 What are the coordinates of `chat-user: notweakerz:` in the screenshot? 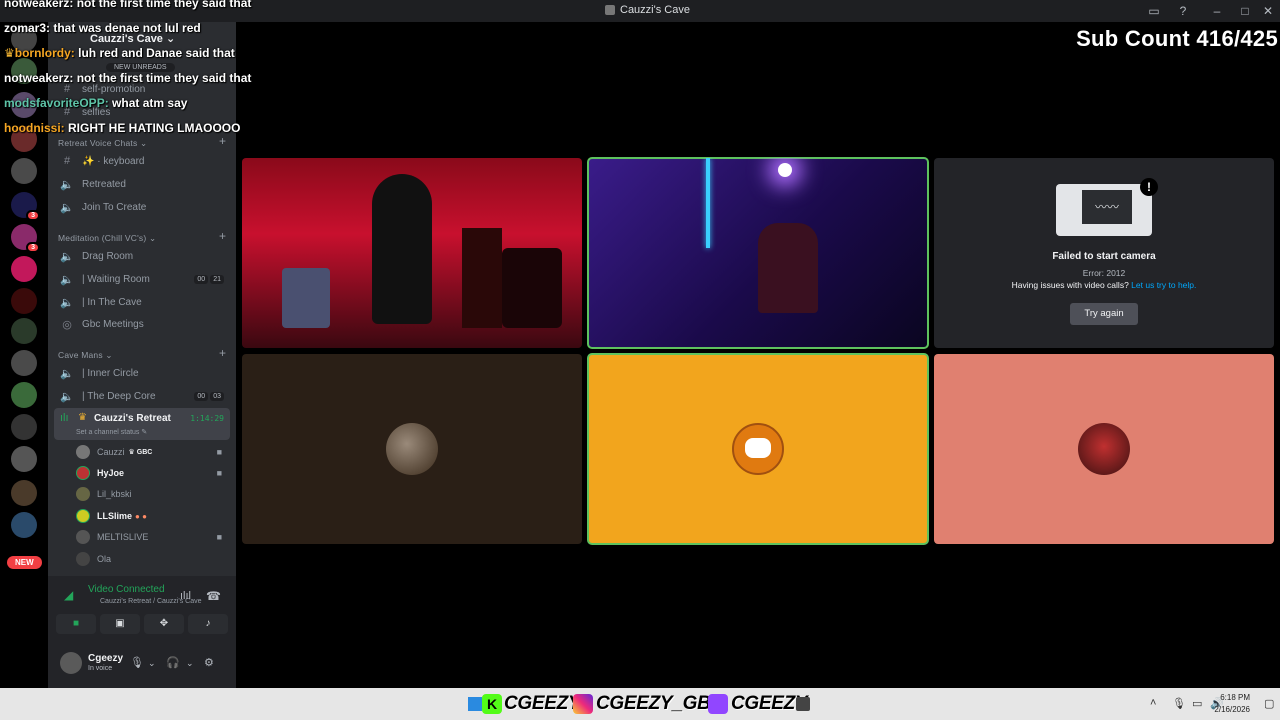 It's located at (39, 78).